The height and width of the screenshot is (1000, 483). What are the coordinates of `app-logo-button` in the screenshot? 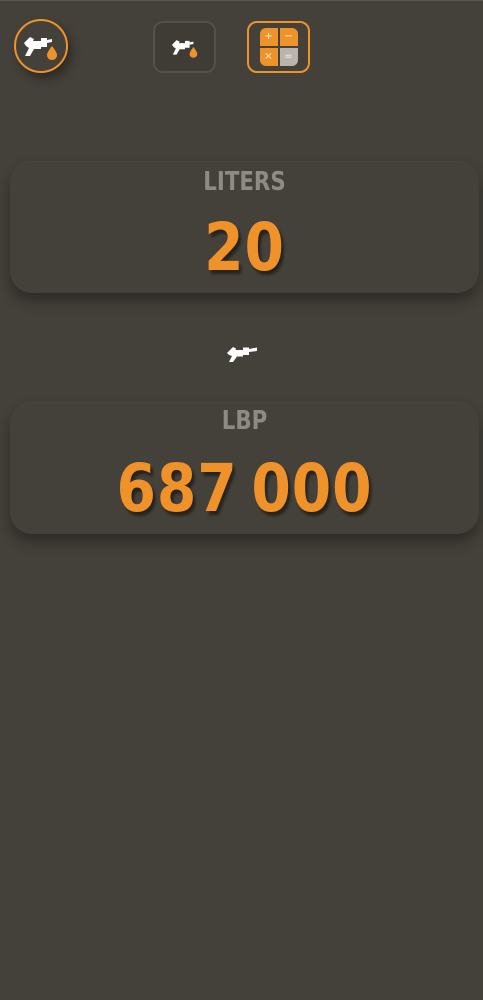 It's located at (41, 46).